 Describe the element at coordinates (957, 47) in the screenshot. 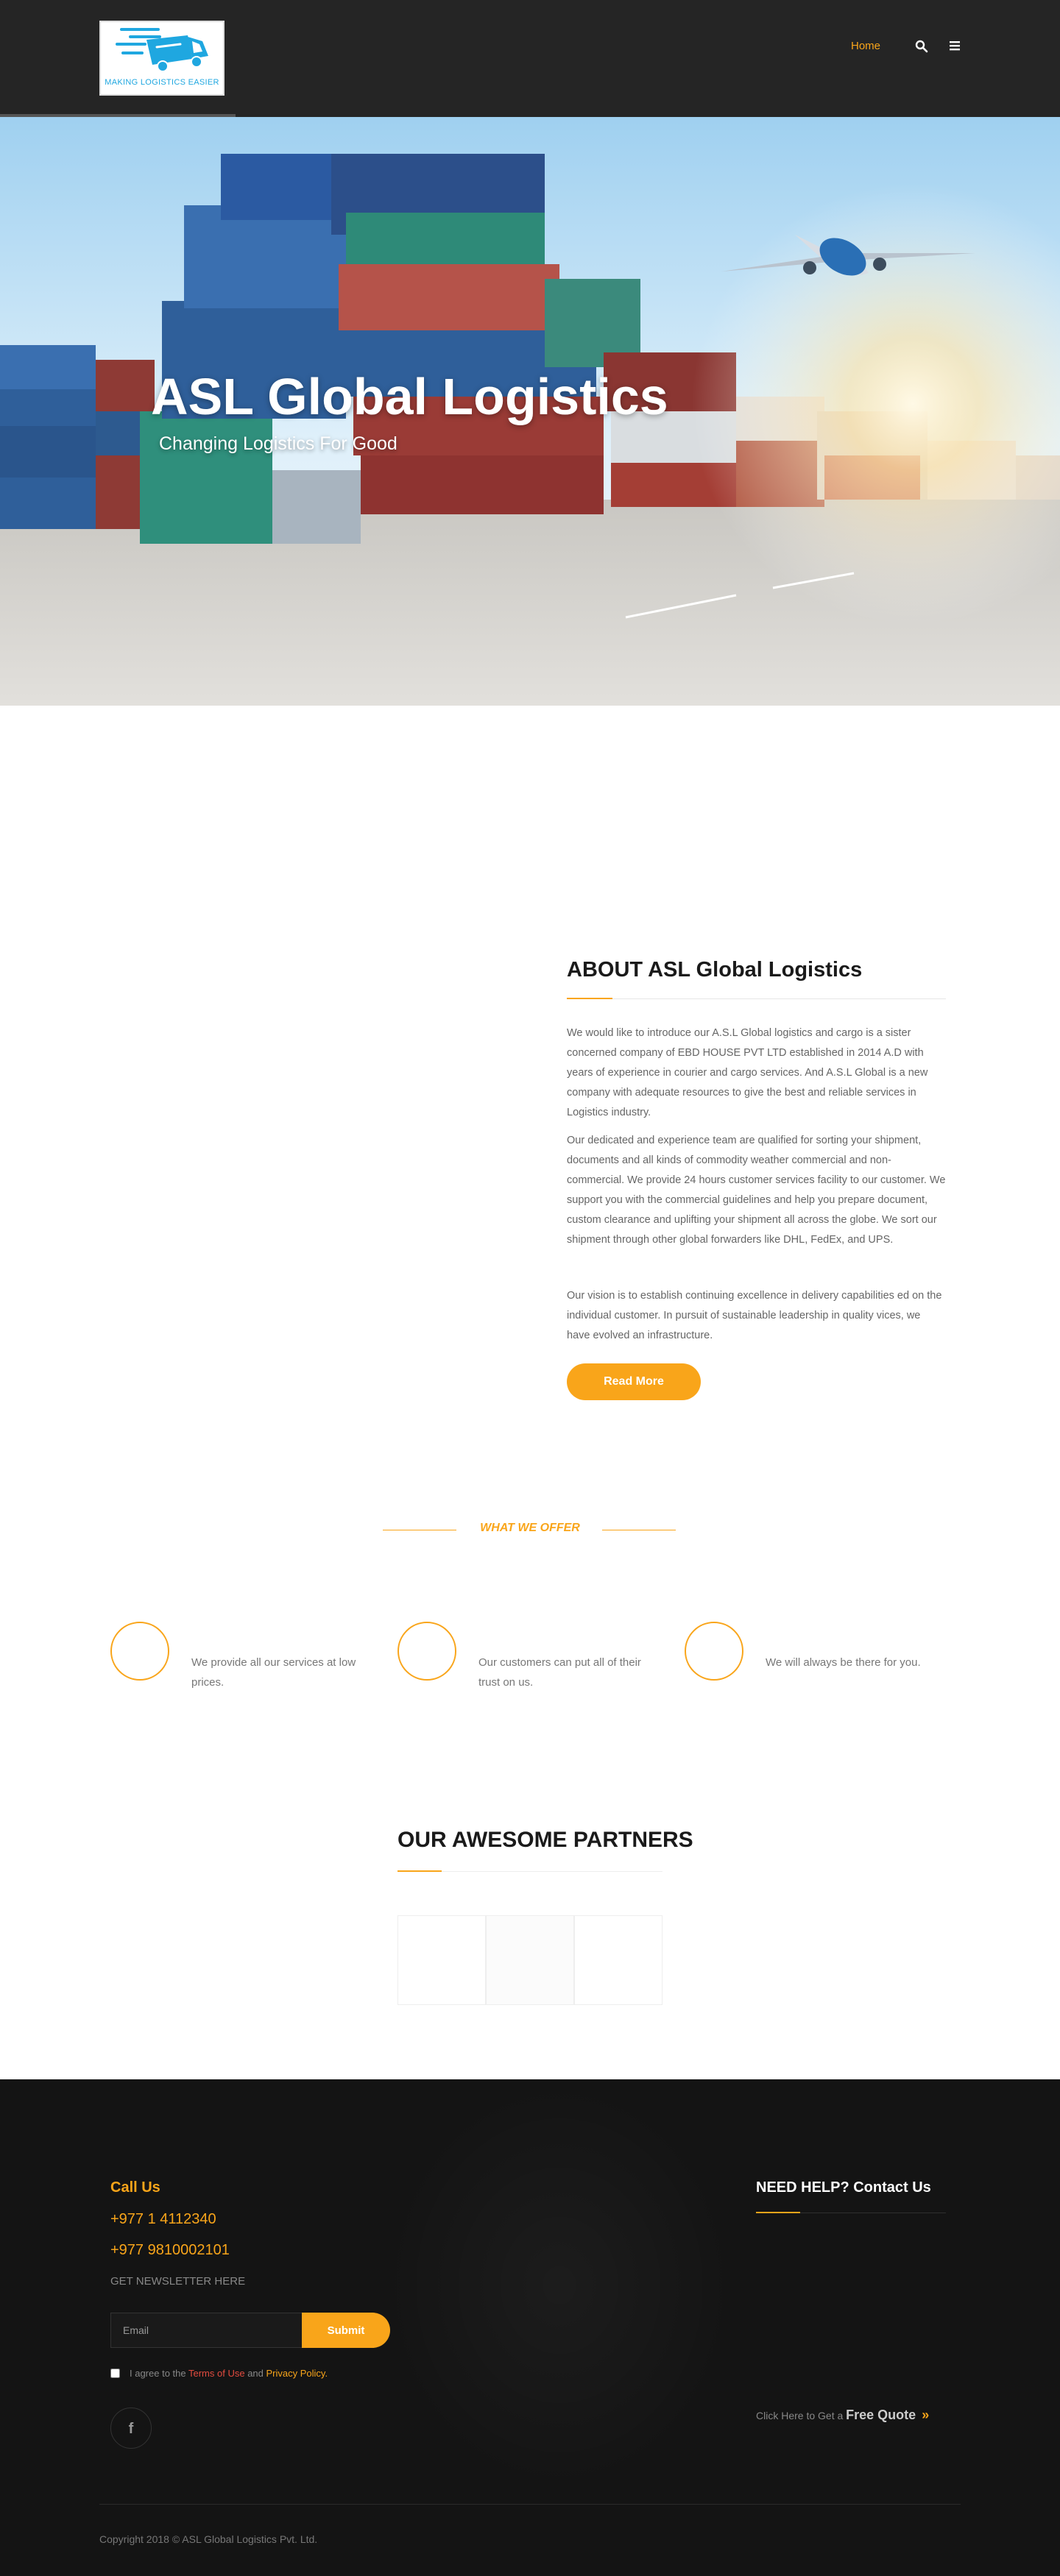

I see `menu-icon` at that location.